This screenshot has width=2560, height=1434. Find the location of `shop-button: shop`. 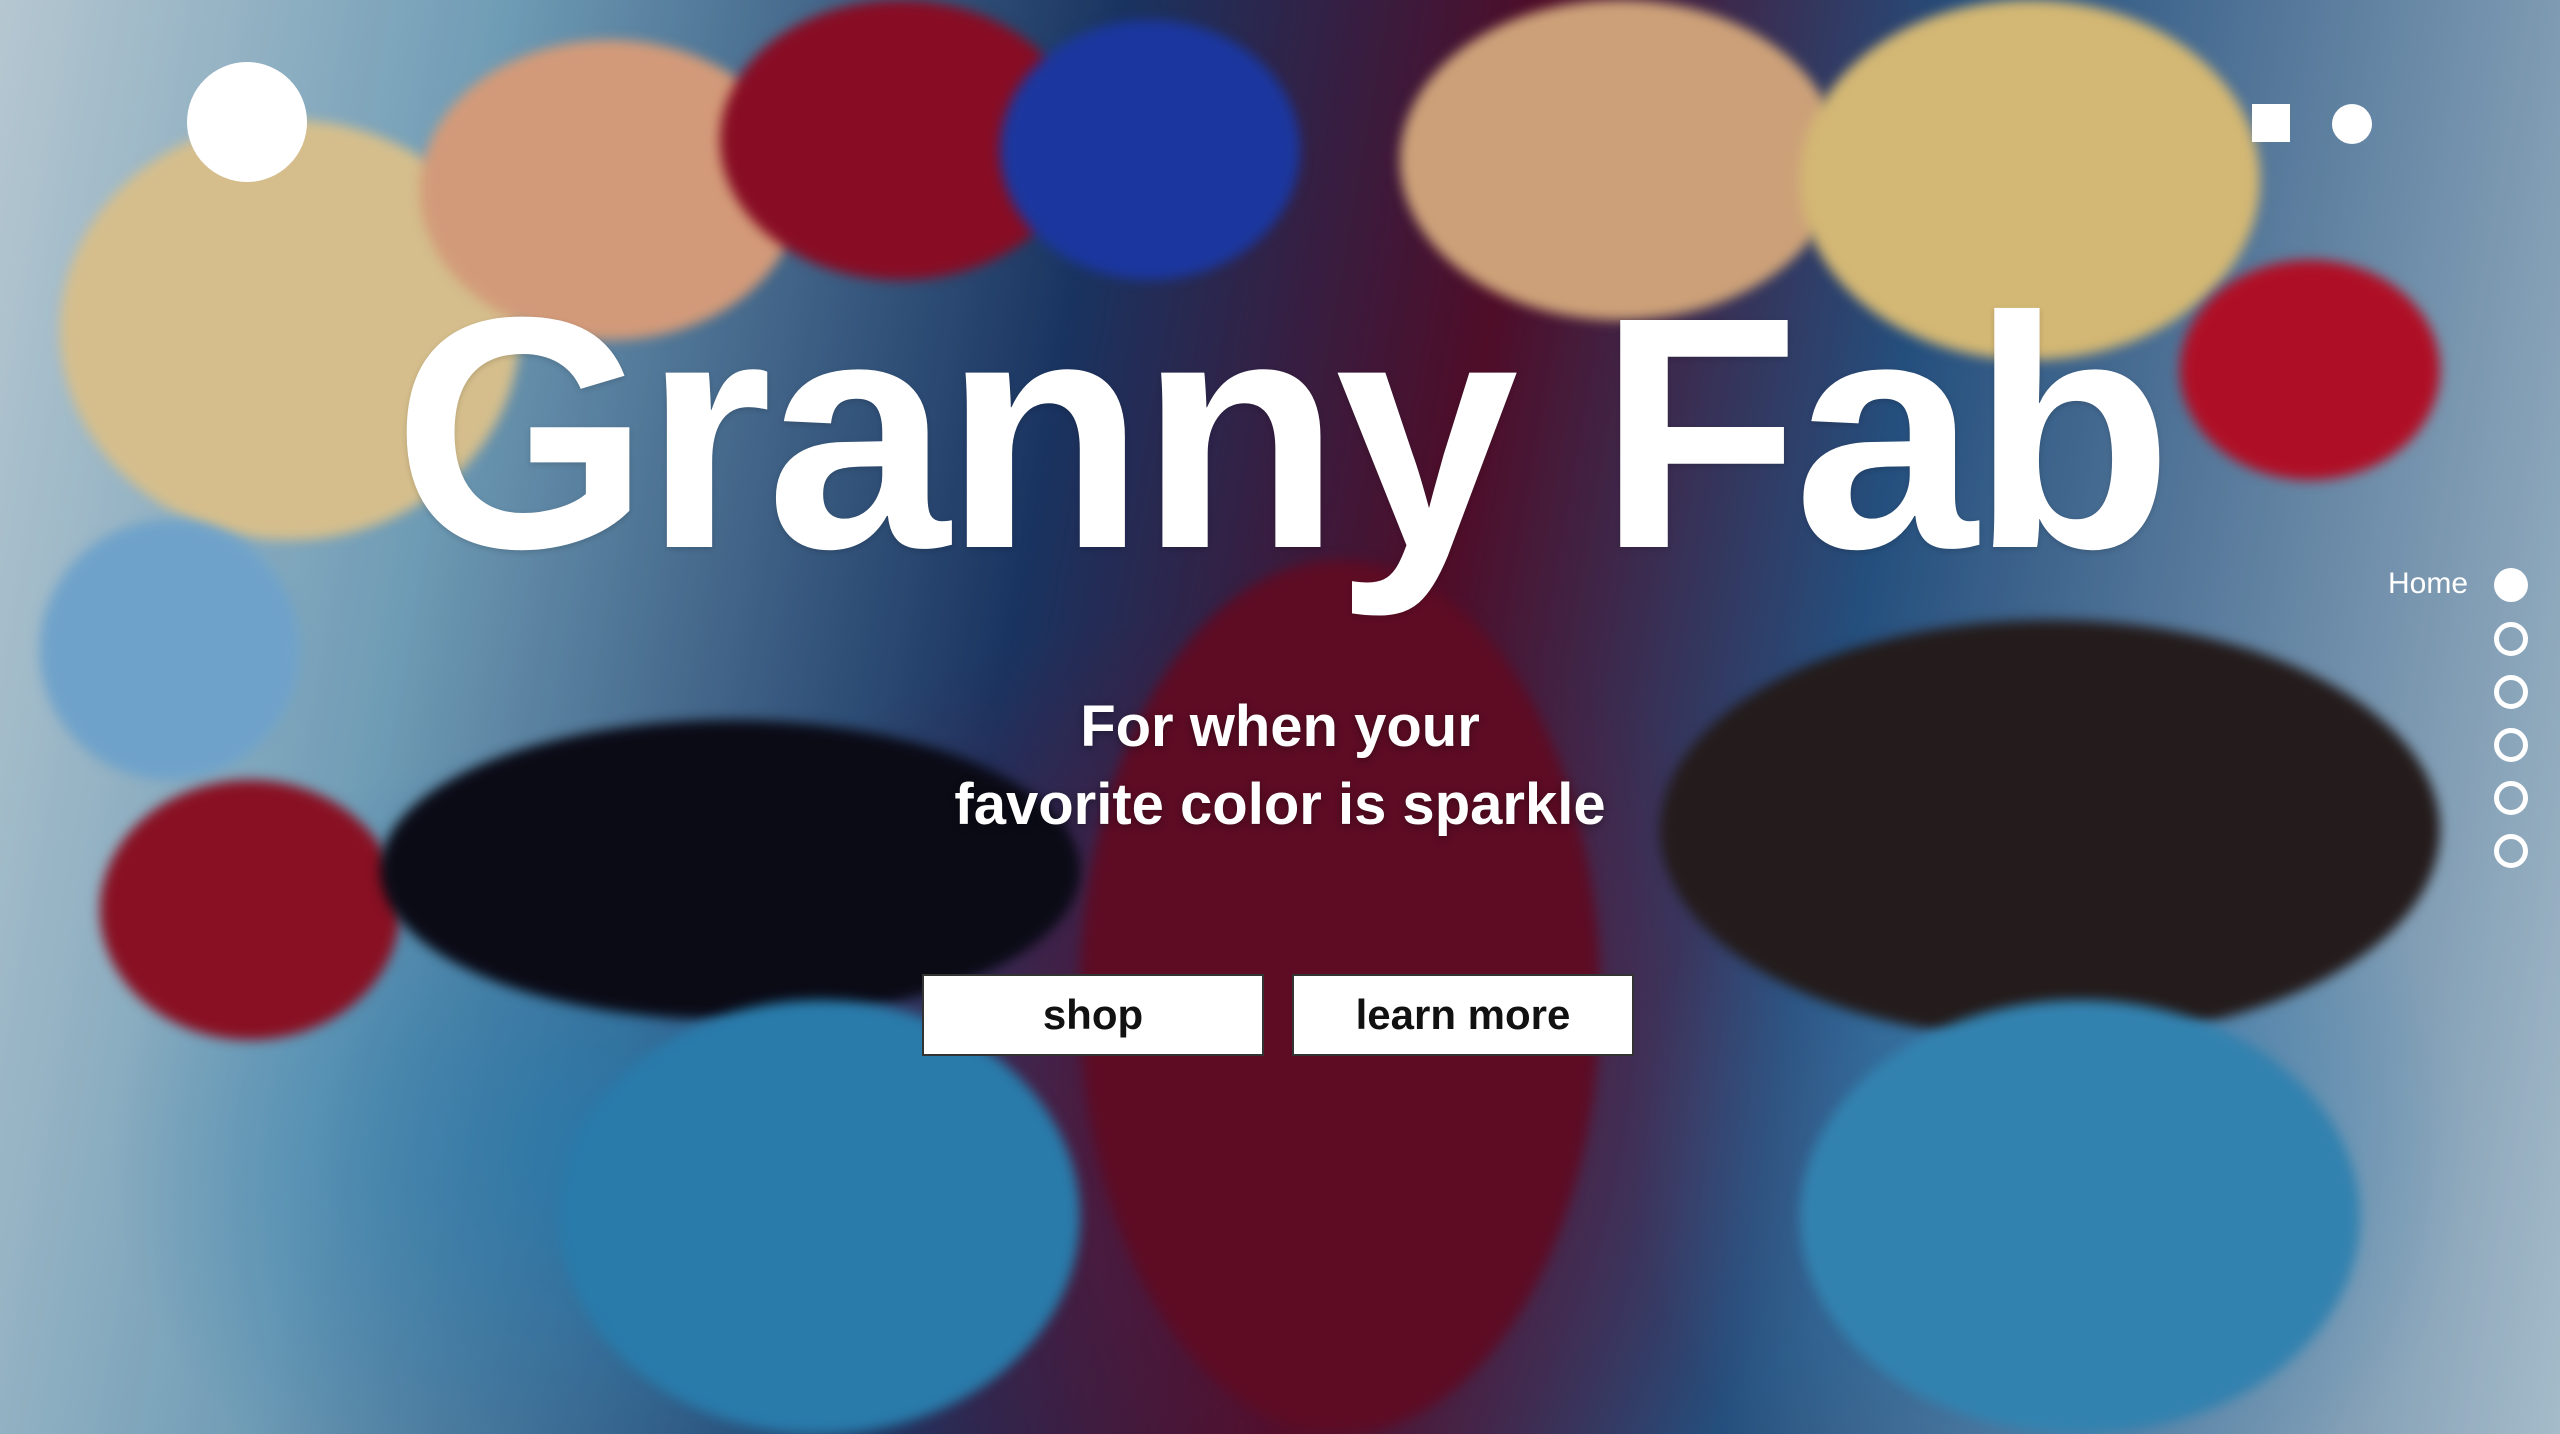

shop-button: shop is located at coordinates (1093, 1015).